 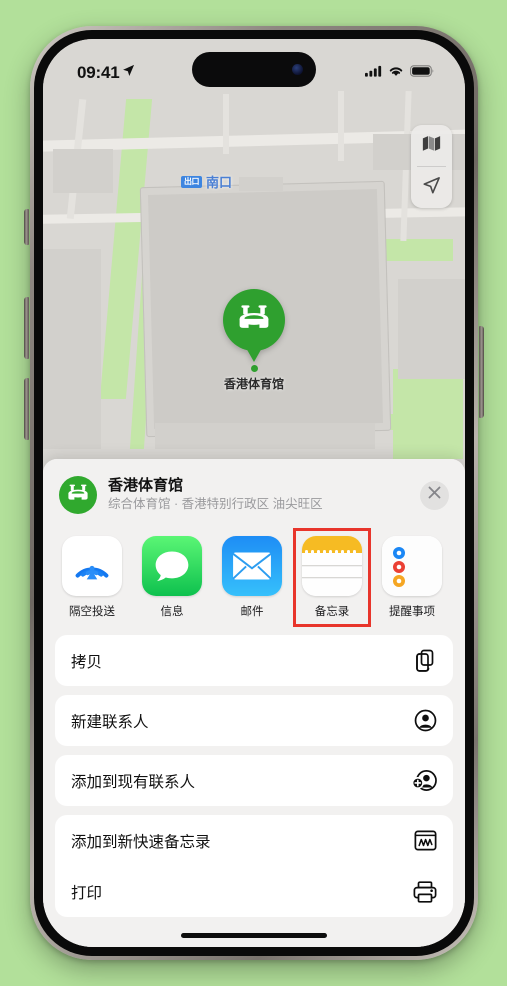 I want to click on messages-icon, so click(x=172, y=566).